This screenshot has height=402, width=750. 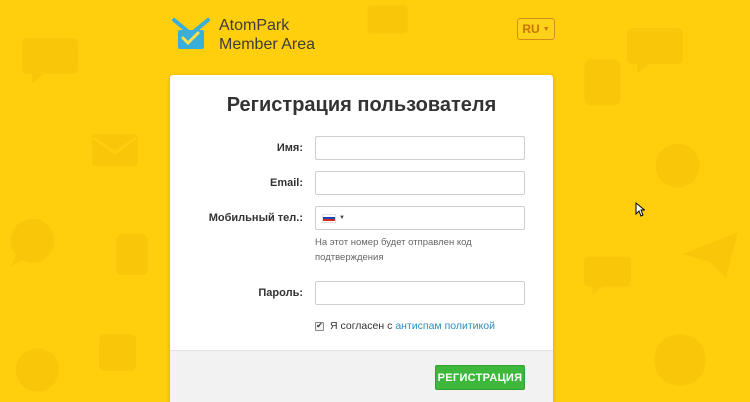 I want to click on name-field, so click(x=420, y=148).